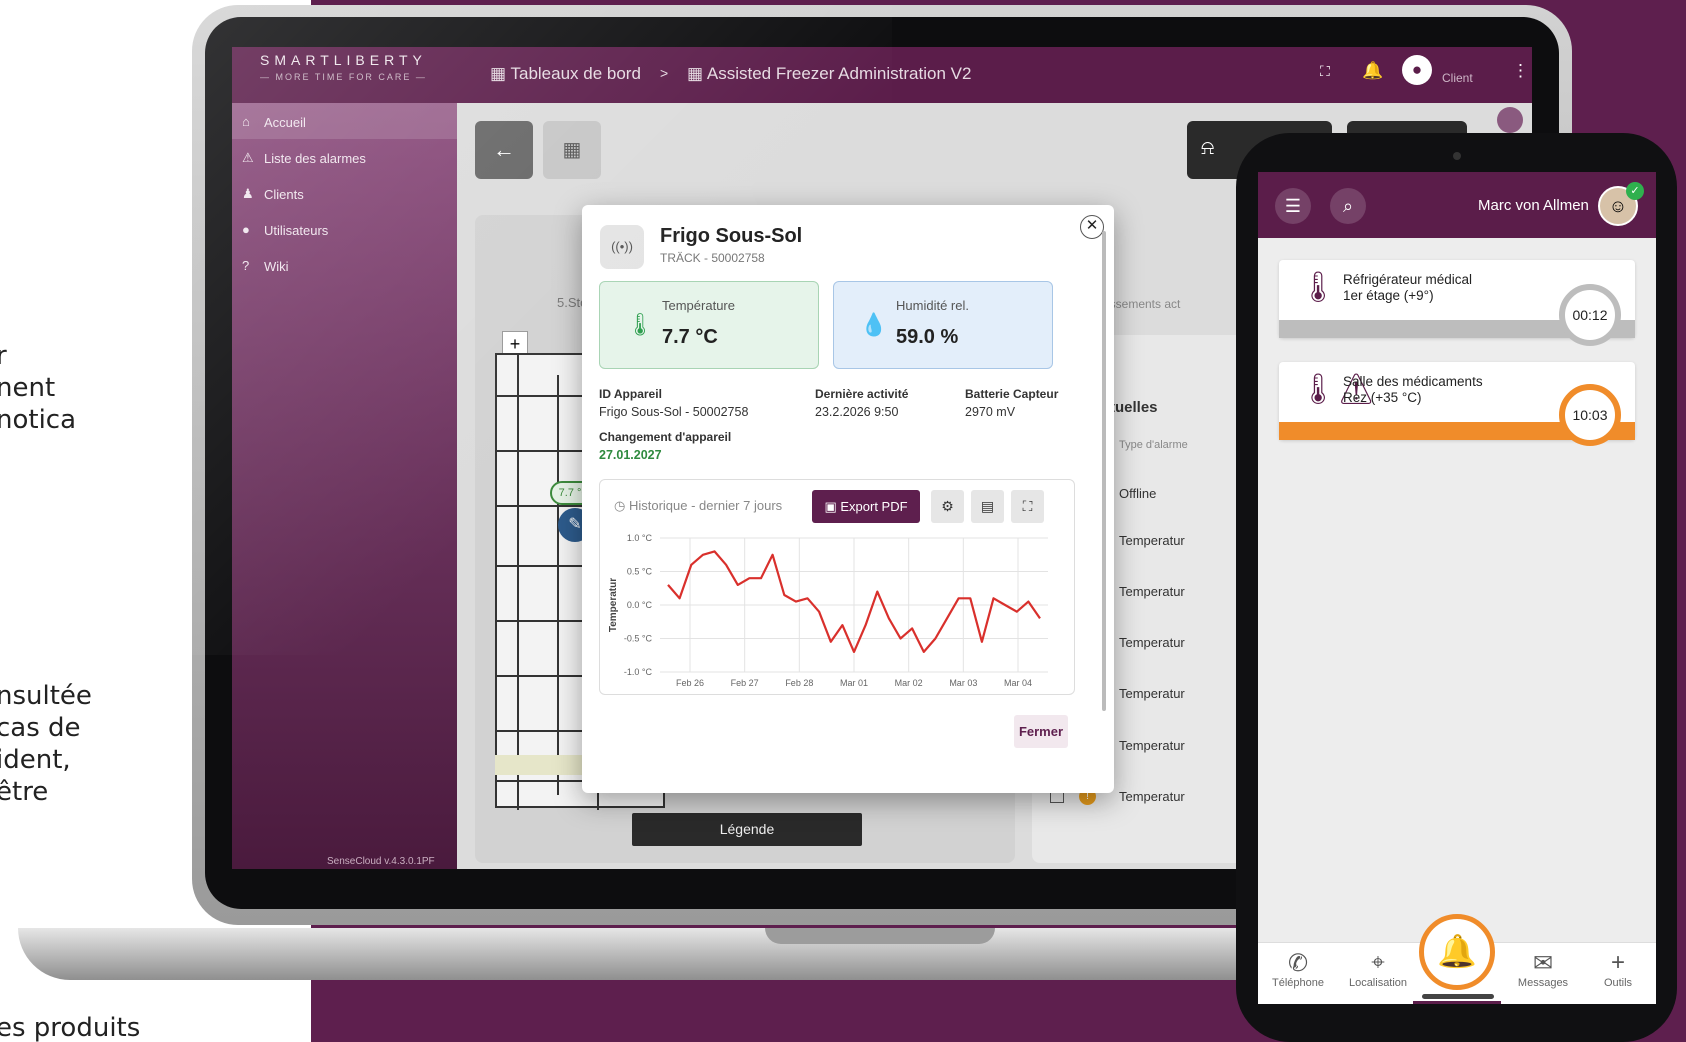 The width and height of the screenshot is (1686, 1042). What do you see at coordinates (70, 1027) in the screenshot?
I see `side-text-3: es produits` at bounding box center [70, 1027].